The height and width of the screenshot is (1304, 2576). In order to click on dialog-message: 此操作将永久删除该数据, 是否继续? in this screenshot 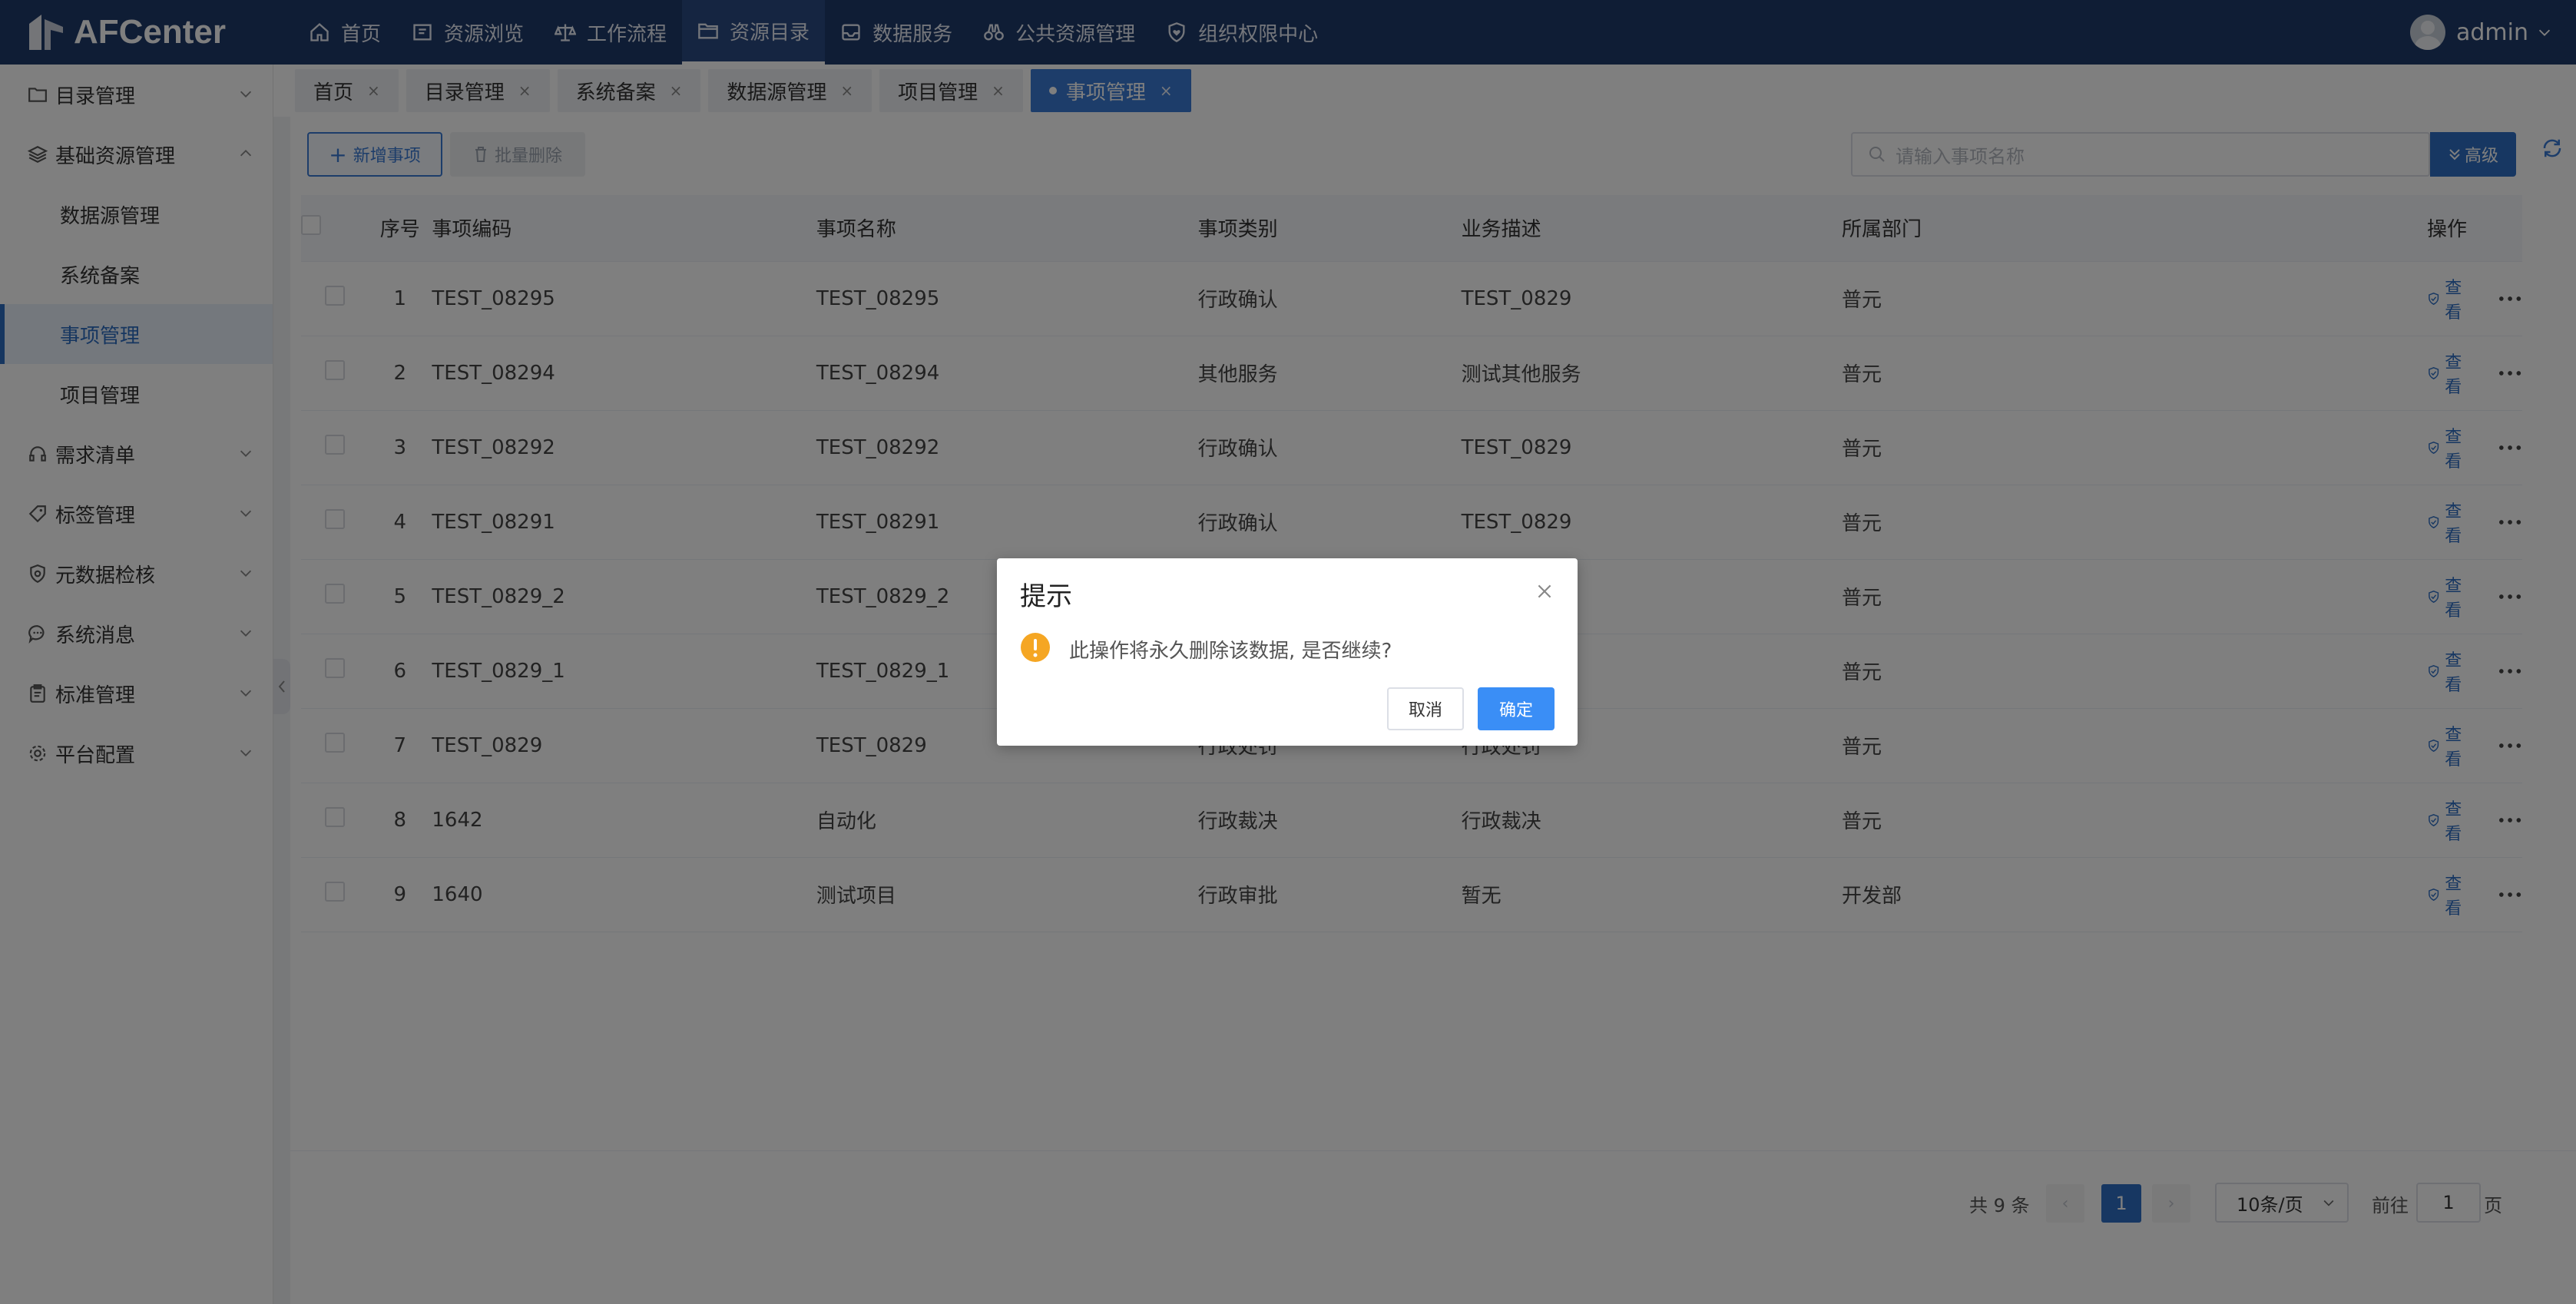, I will do `click(1230, 651)`.